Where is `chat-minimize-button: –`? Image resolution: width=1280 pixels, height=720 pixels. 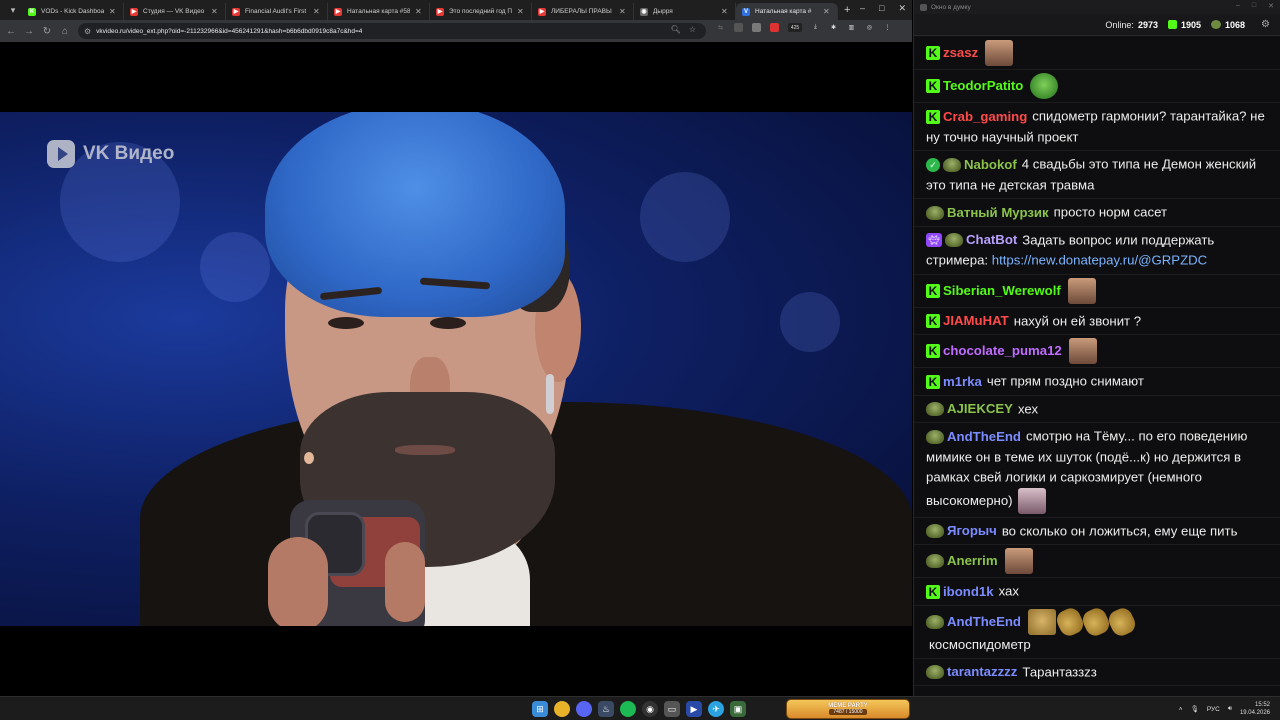 chat-minimize-button: – is located at coordinates (1238, 6).